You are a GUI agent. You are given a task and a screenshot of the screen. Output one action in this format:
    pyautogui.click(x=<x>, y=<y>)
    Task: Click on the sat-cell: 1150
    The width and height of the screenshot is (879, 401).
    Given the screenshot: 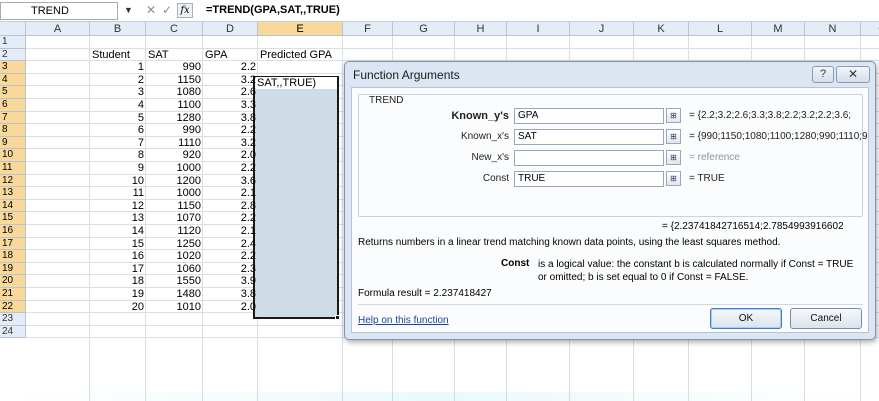 What is the action you would take?
    pyautogui.click(x=174, y=80)
    